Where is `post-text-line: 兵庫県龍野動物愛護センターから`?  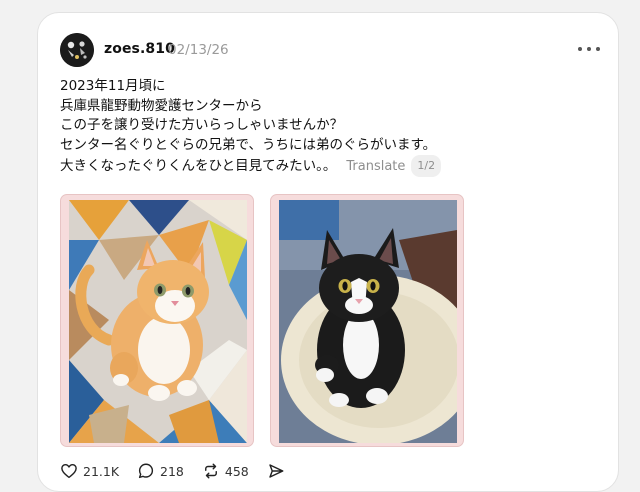 post-text-line: 兵庫県龍野動物愛護センターから is located at coordinates (161, 105).